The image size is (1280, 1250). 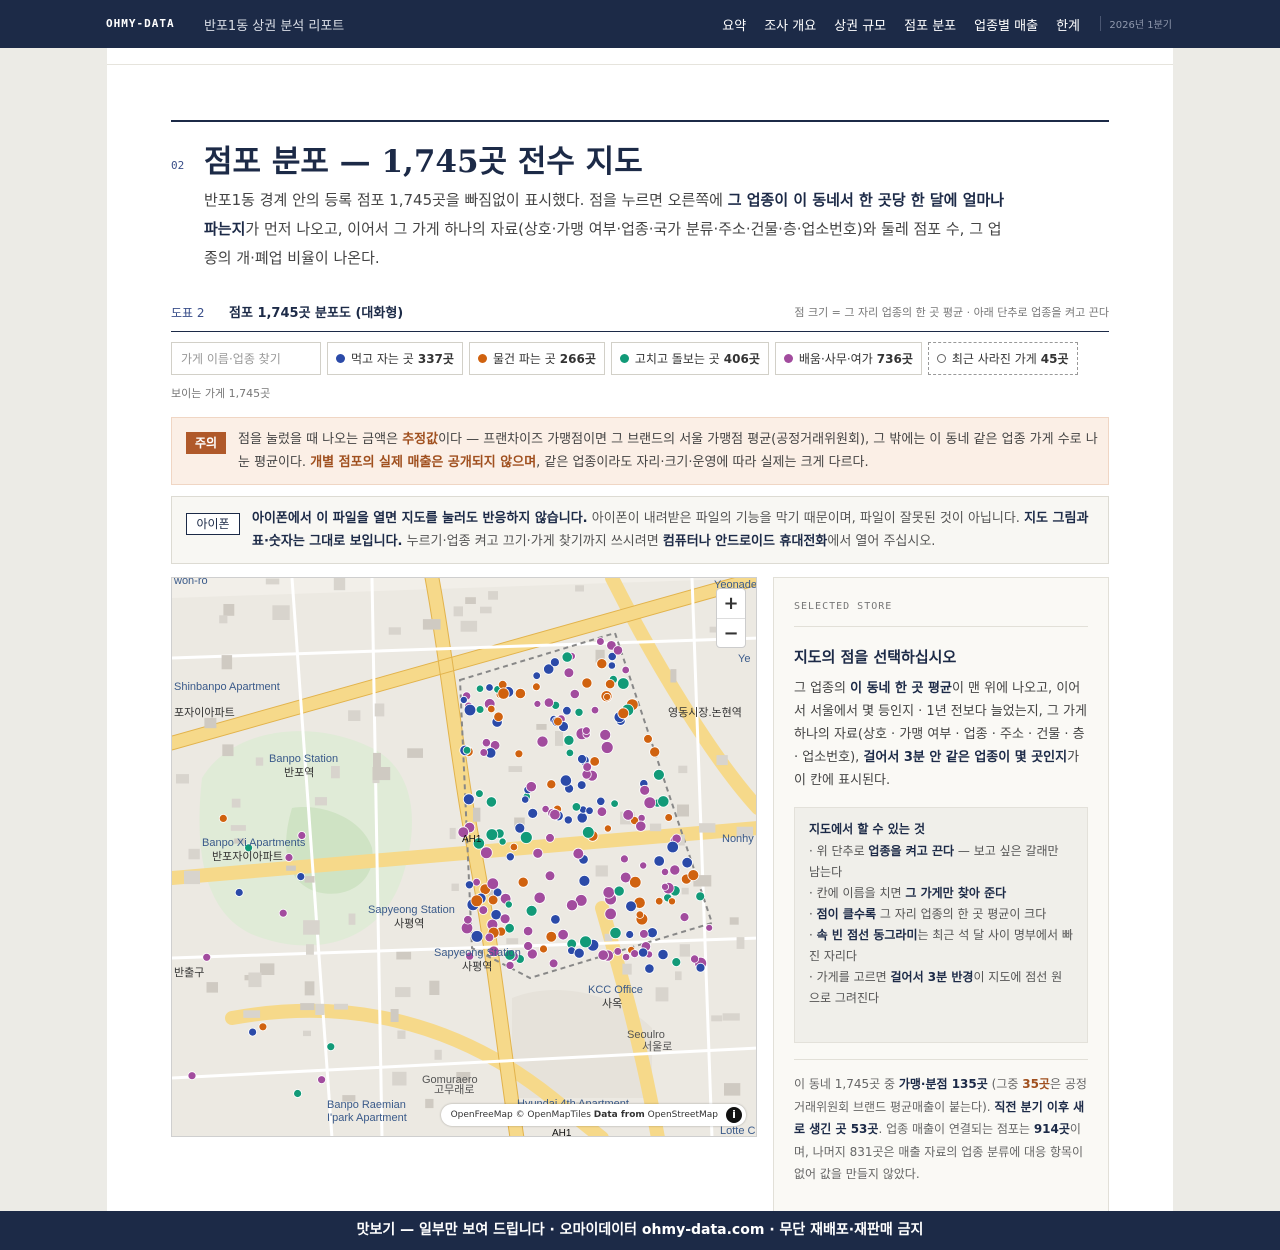 I want to click on nav-link-distribution: 점포 분포, so click(x=930, y=24).